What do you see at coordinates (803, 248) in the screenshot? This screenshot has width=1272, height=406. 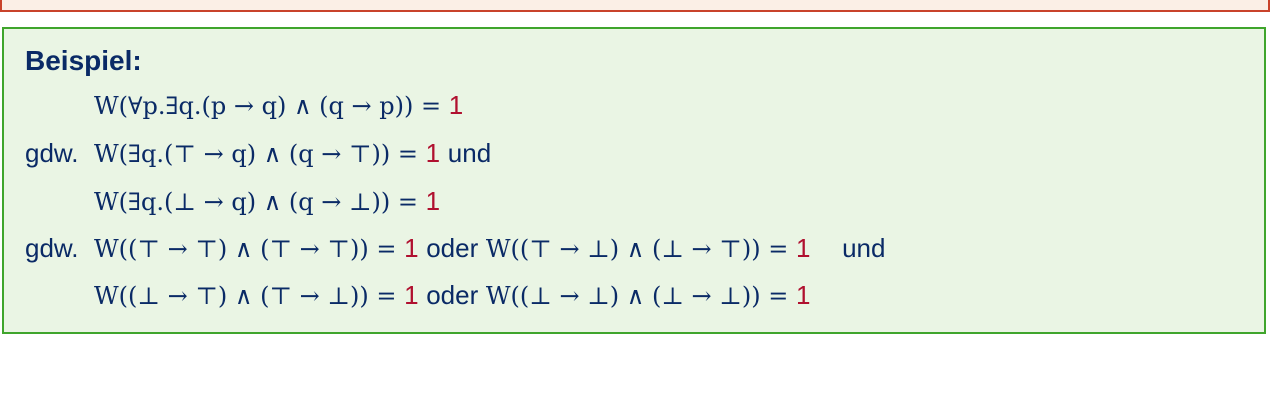 I see `value-4b: 1` at bounding box center [803, 248].